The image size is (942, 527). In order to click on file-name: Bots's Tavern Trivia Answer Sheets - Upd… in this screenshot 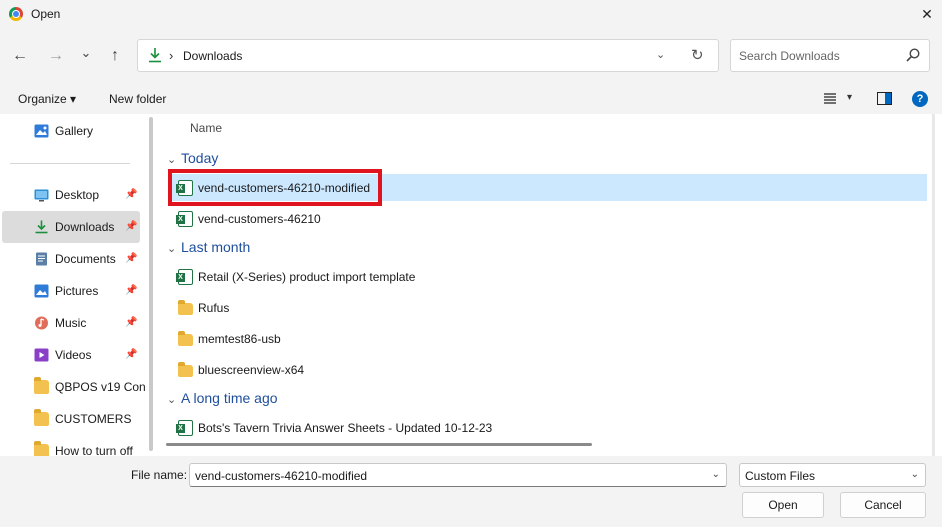, I will do `click(345, 428)`.